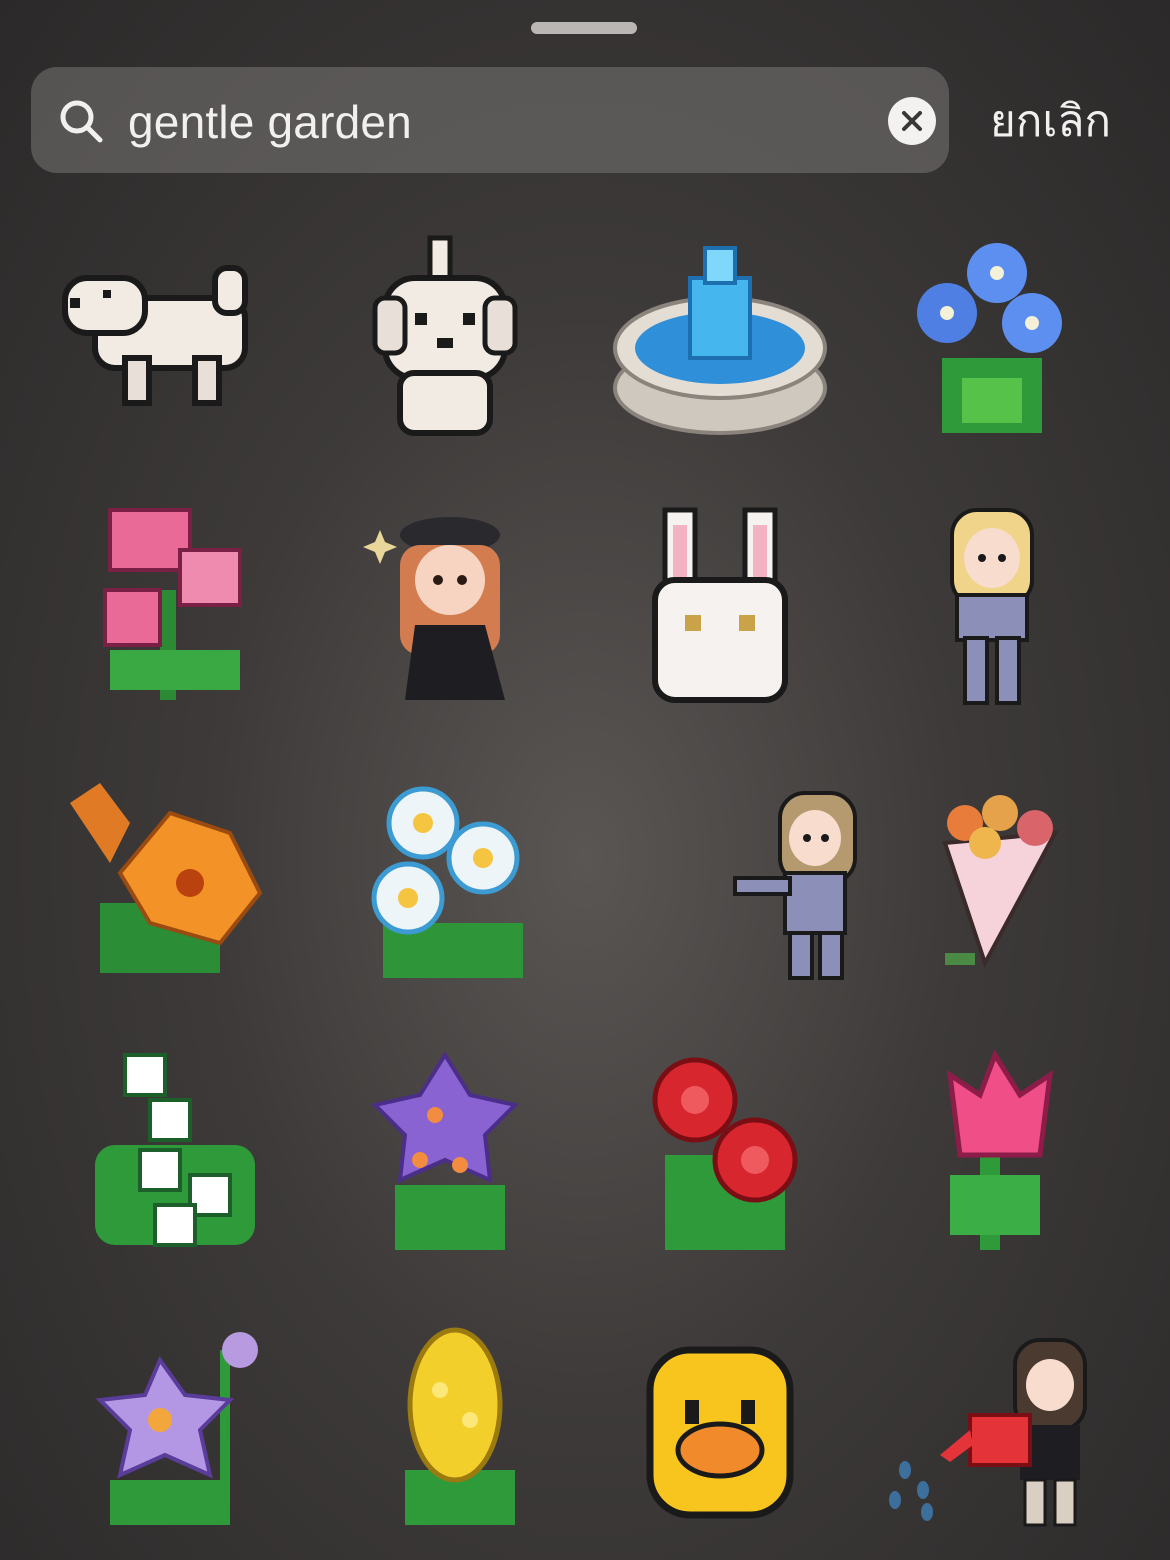  Describe the element at coordinates (720, 610) in the screenshot. I see `sticker-white-rabbit` at that location.